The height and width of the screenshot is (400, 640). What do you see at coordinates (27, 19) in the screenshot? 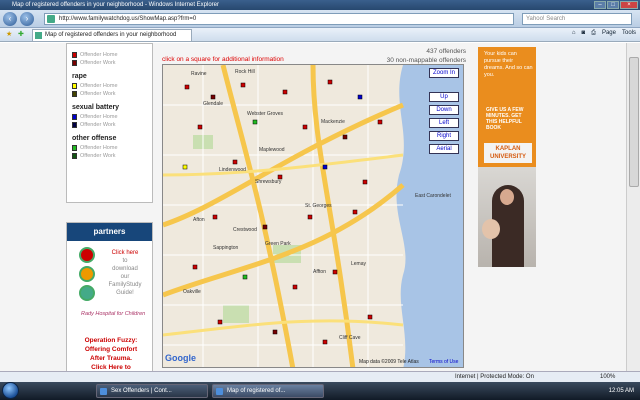
I see `forward-button: ›` at bounding box center [27, 19].